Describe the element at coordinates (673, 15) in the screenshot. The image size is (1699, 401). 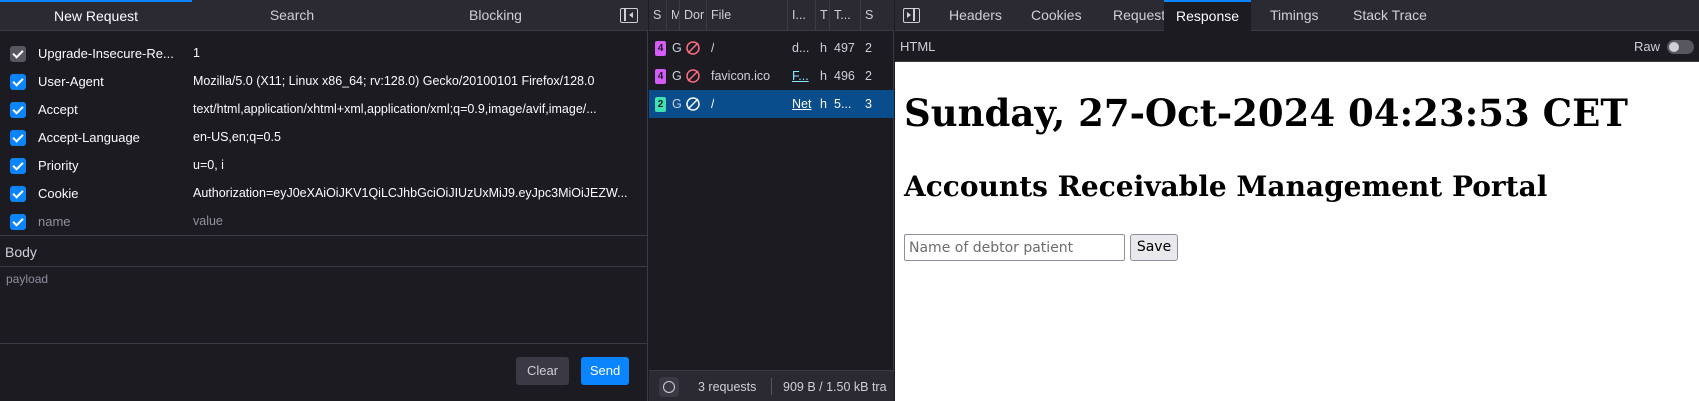
I see `column-method: M` at that location.